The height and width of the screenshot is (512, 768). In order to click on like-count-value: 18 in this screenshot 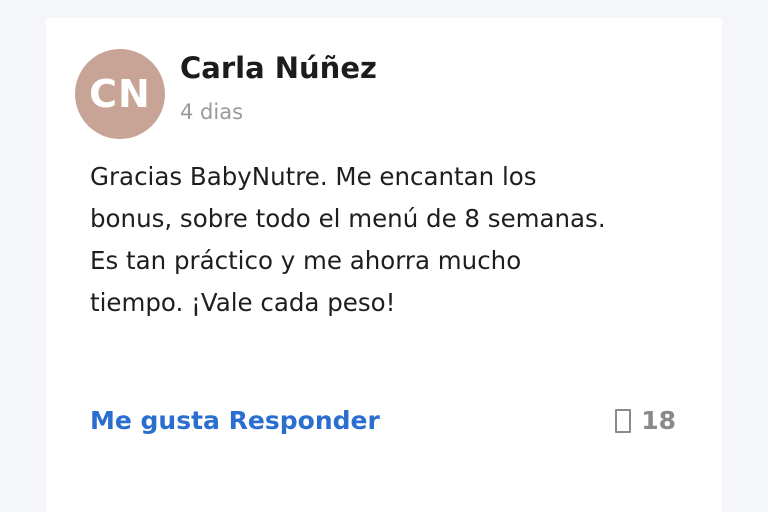, I will do `click(658, 420)`.